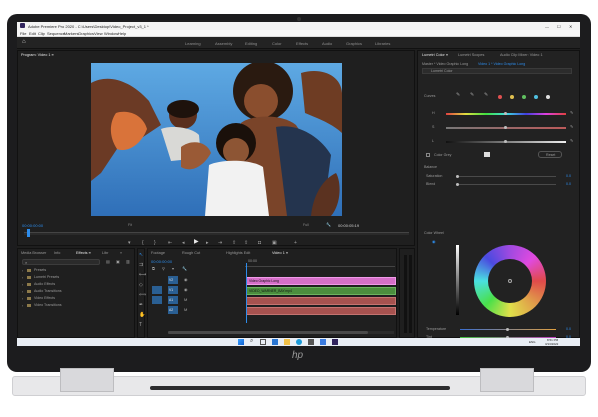  Describe the element at coordinates (143, 243) in the screenshot. I see `mark-in-icon: {` at that location.